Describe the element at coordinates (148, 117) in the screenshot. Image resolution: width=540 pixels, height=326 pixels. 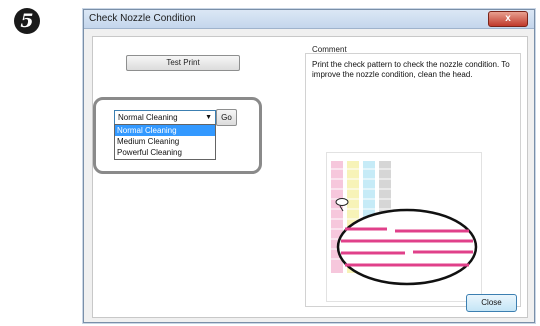
I see `cleaning-mode-value: Normal Cleaning` at that location.